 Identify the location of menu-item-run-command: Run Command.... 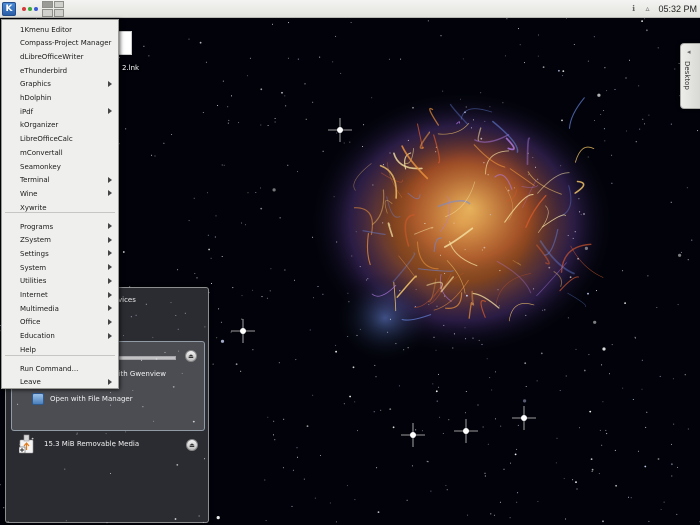
(60, 368).